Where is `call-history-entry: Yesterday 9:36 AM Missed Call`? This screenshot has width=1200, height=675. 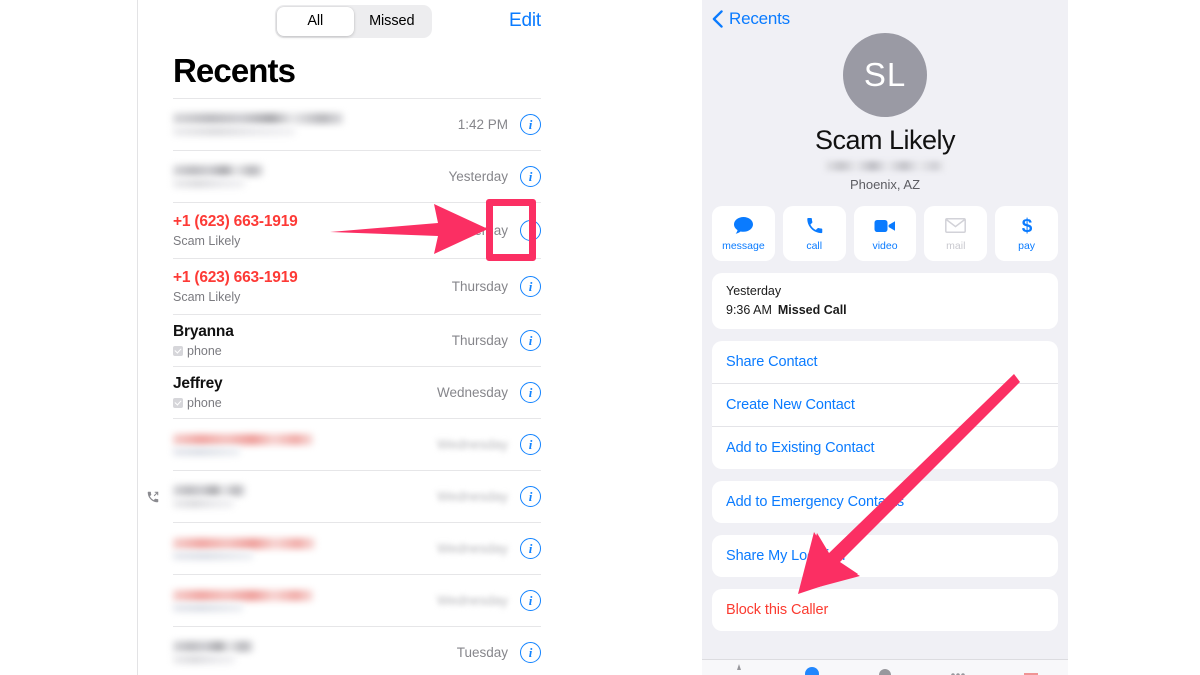
call-history-entry: Yesterday 9:36 AM Missed Call is located at coordinates (885, 301).